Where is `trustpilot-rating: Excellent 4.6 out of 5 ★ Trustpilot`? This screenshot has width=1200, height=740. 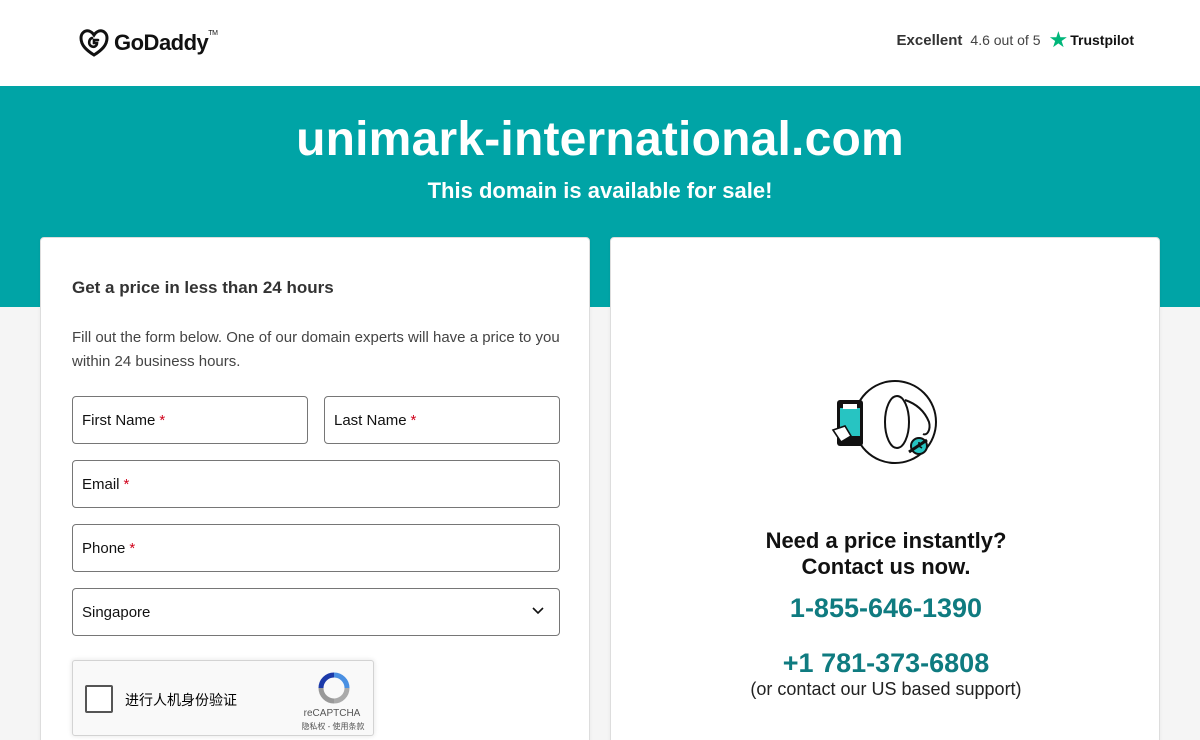 trustpilot-rating: Excellent 4.6 out of 5 ★ Trustpilot is located at coordinates (1015, 39).